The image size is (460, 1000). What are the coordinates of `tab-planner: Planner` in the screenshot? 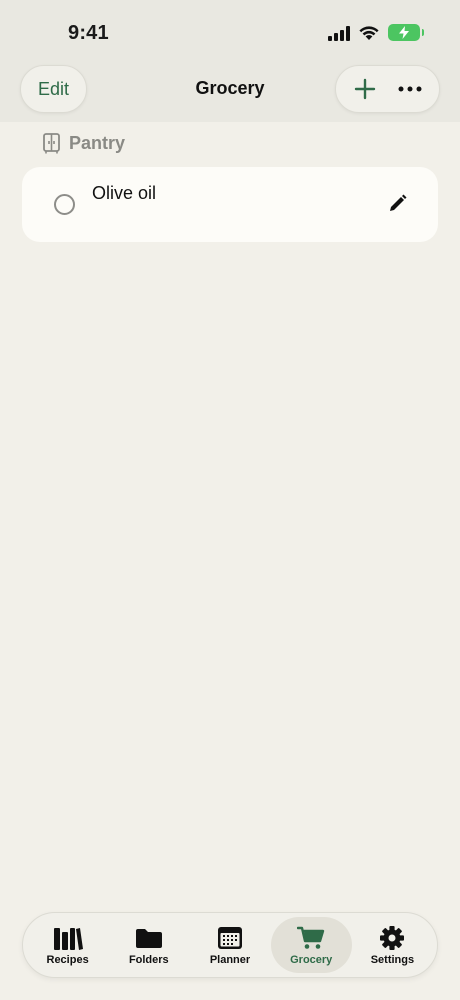 It's located at (229, 945).